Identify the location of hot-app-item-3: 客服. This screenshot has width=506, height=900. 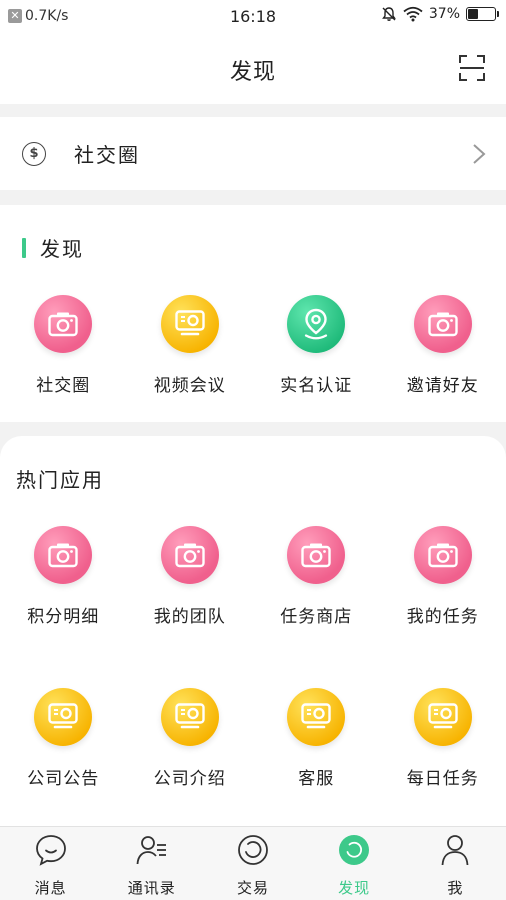
(316, 738).